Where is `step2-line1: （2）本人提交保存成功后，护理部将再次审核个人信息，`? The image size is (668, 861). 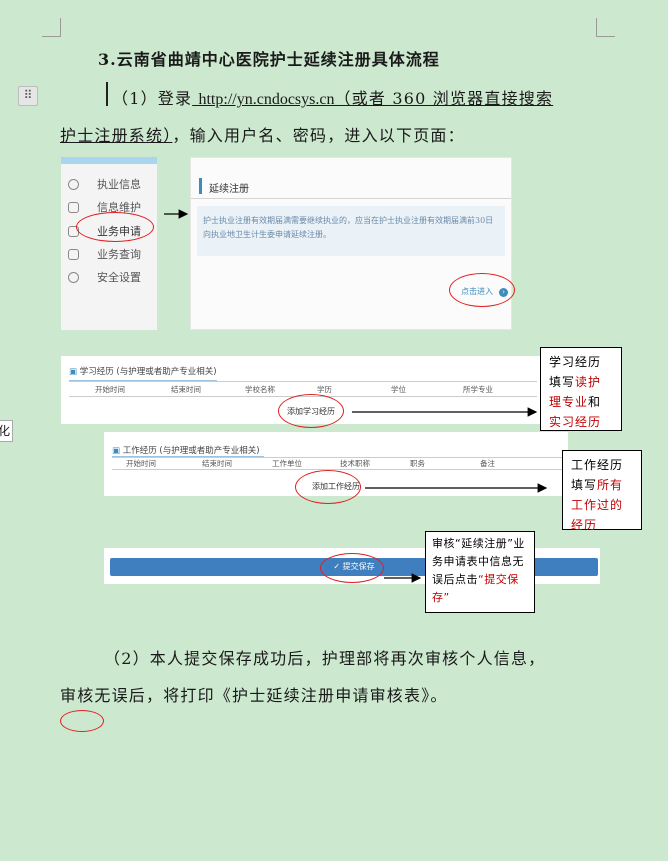 step2-line1: （2）本人提交保存成功后，护理部将再次审核个人信息， is located at coordinates (325, 658).